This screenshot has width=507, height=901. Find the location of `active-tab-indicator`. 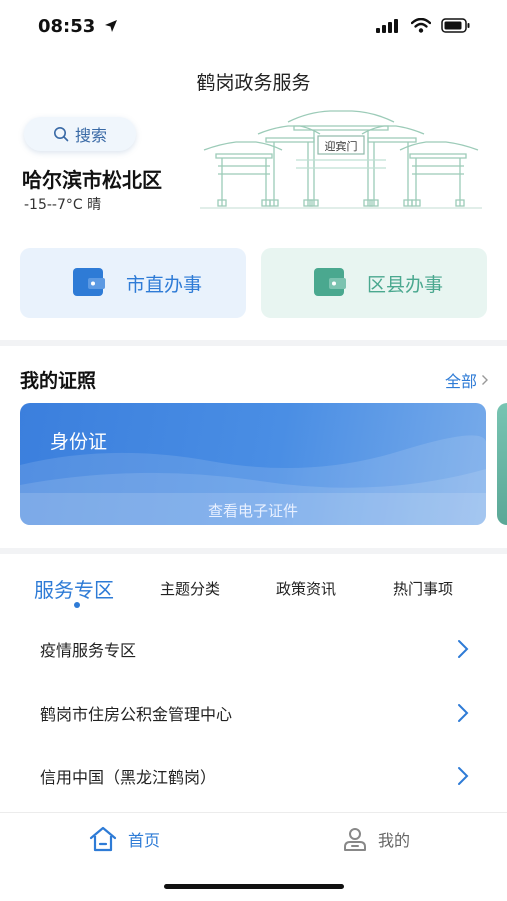

active-tab-indicator is located at coordinates (77, 605).